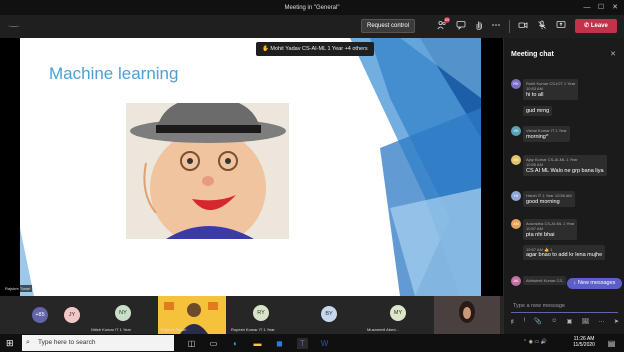  Describe the element at coordinates (213, 343) in the screenshot. I see `file-explorer-icon: ▭` at that location.